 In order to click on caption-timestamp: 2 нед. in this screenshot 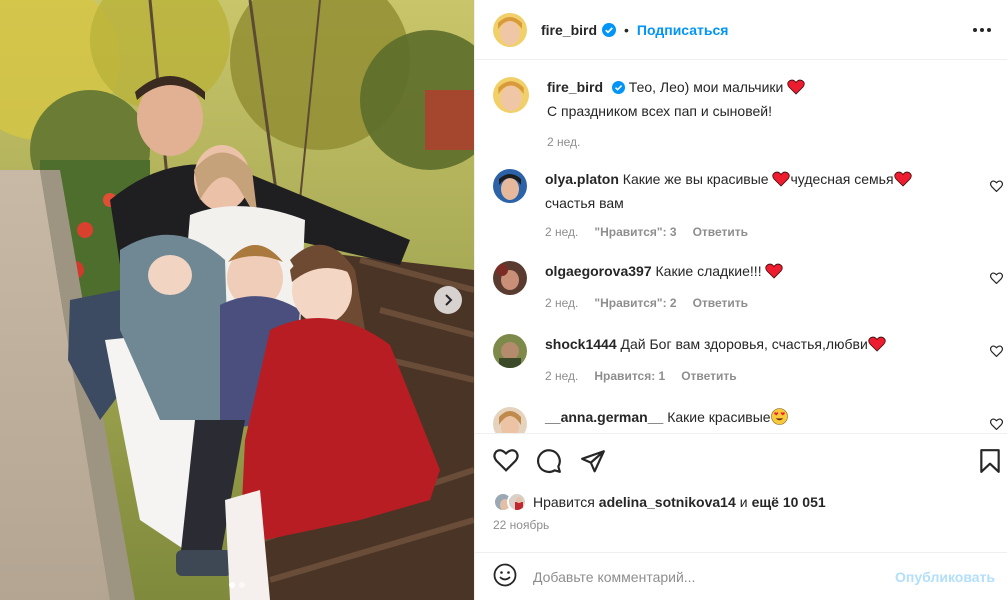, I will do `click(563, 142)`.